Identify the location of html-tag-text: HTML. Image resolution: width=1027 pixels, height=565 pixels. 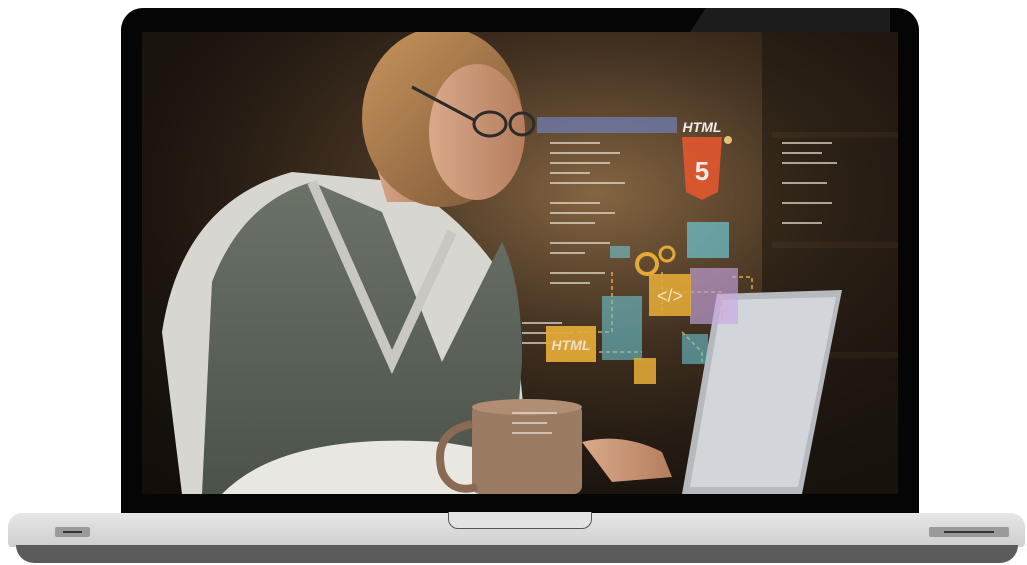
(571, 345).